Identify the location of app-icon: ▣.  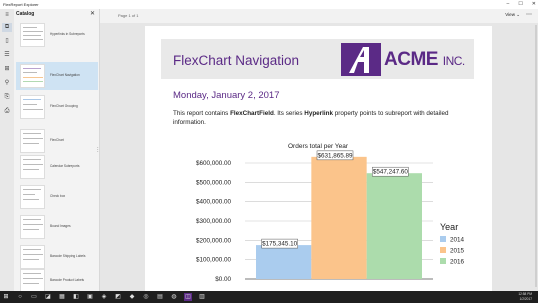
(90, 297).